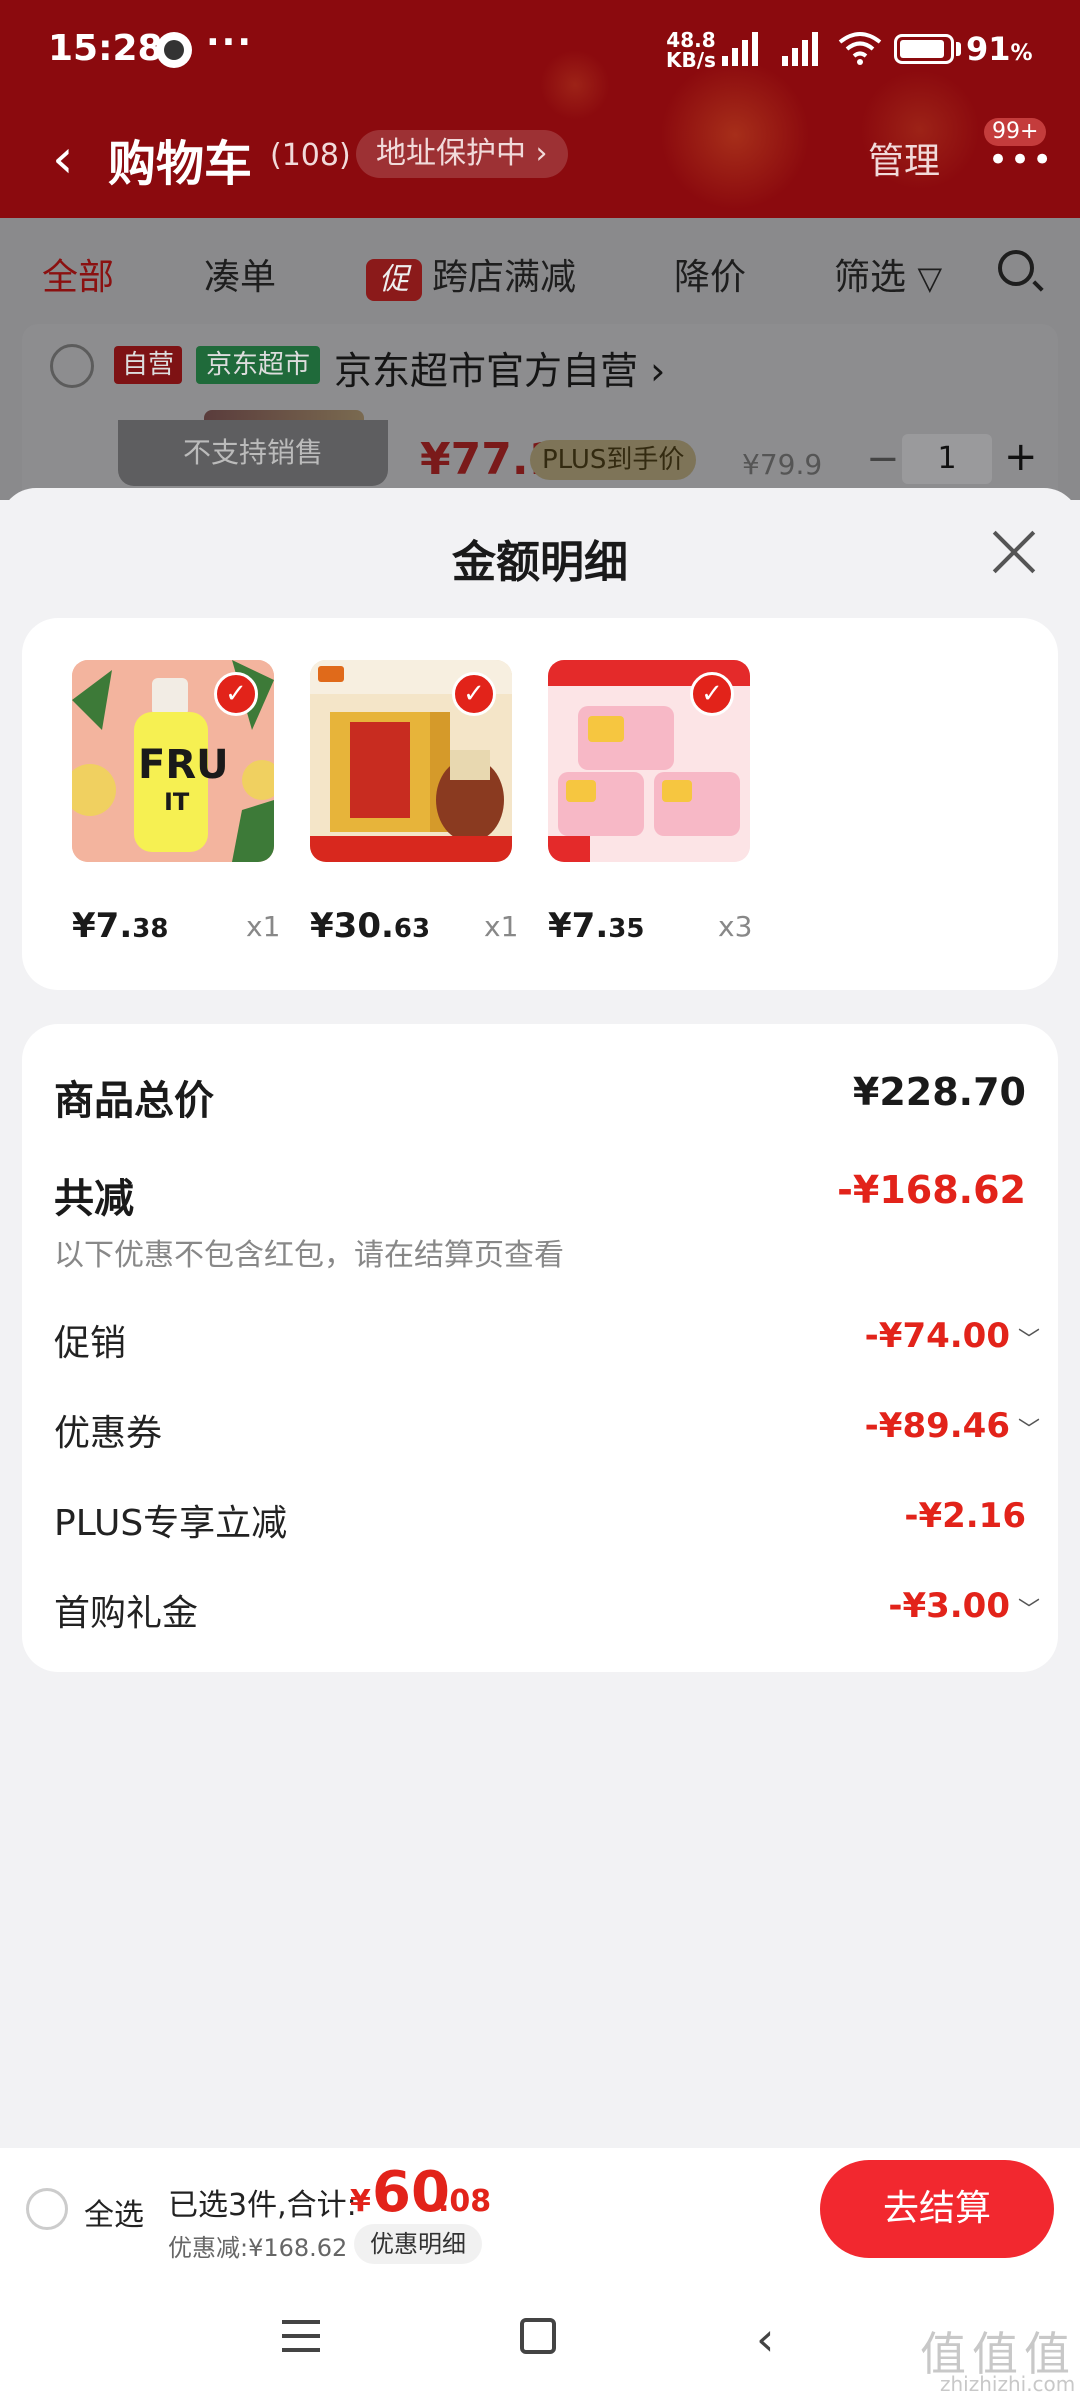  What do you see at coordinates (258, 2248) in the screenshot?
I see `discount-summary: 优惠减:¥168.62` at bounding box center [258, 2248].